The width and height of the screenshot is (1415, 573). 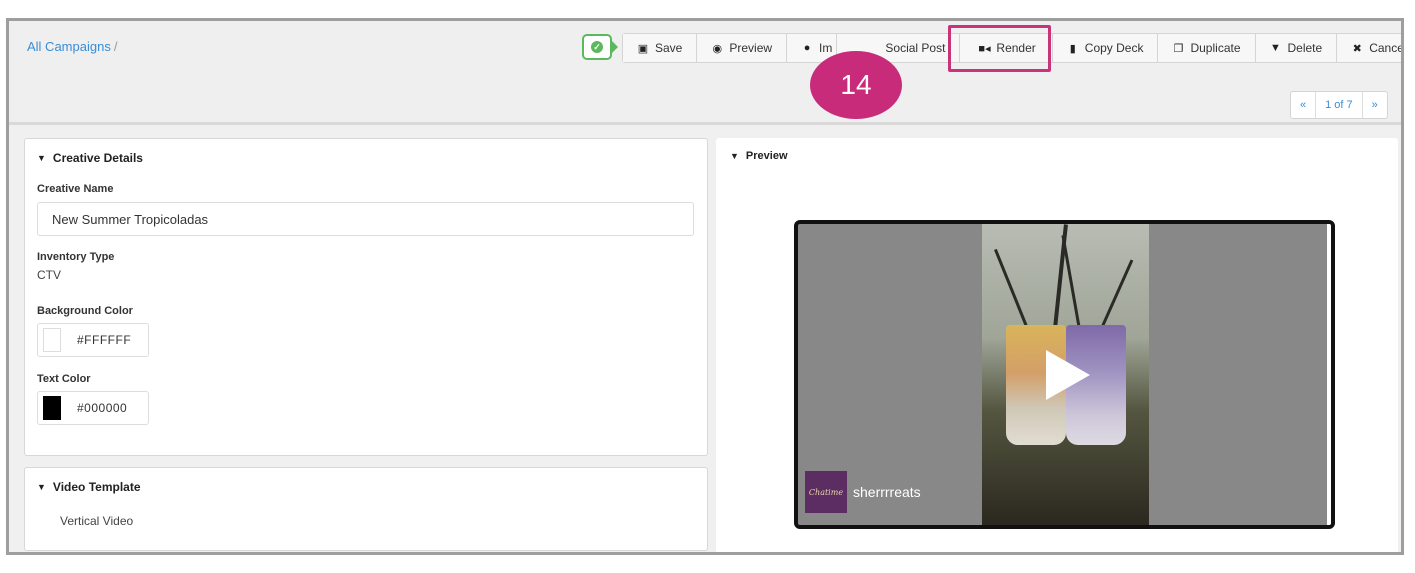 I want to click on video-template-panel: ▼ Video Template Vertical Video, so click(x=366, y=509).